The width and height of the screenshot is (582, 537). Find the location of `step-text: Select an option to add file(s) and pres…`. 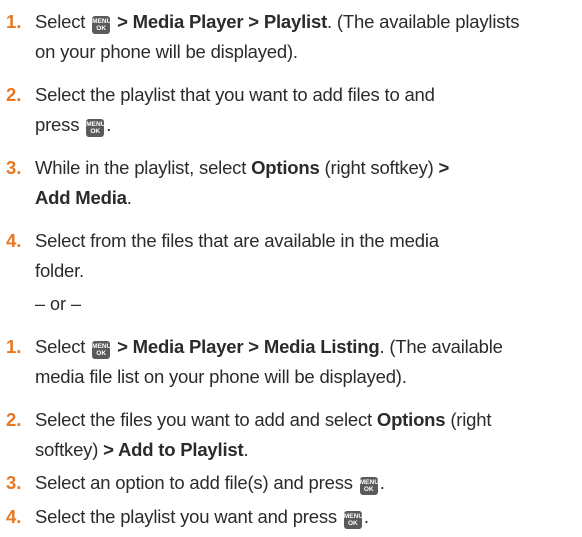

step-text: Select an option to add file(s) and pres… is located at coordinates (210, 483).